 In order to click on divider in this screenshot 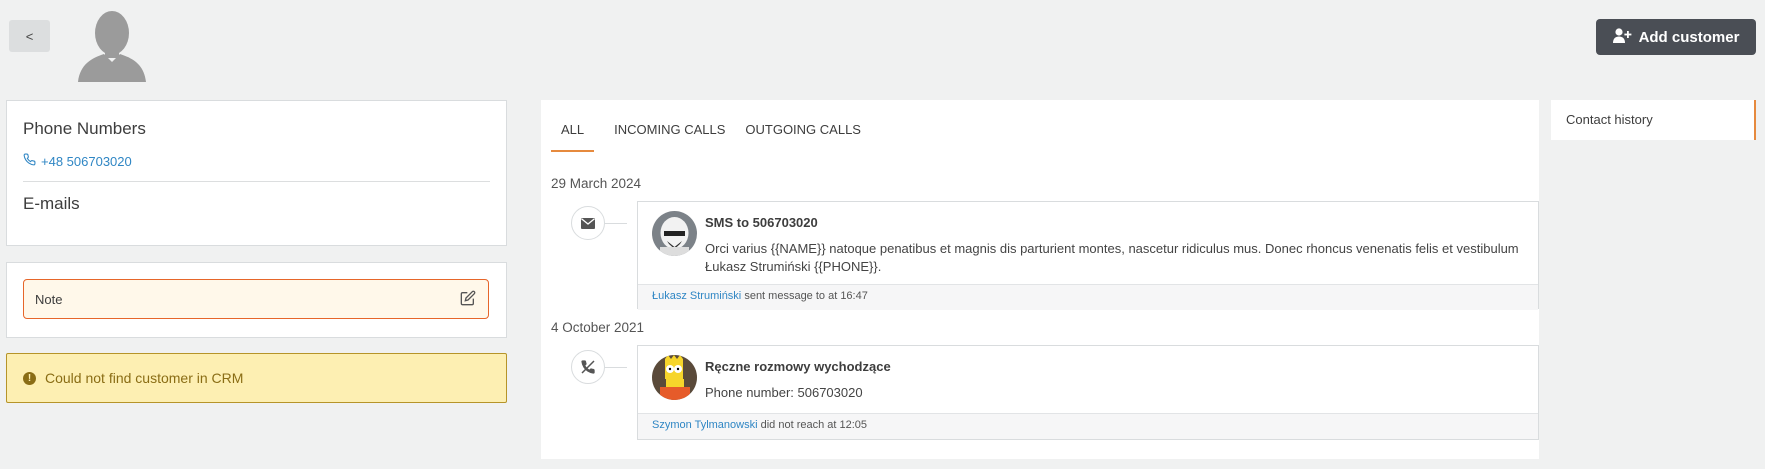, I will do `click(256, 181)`.